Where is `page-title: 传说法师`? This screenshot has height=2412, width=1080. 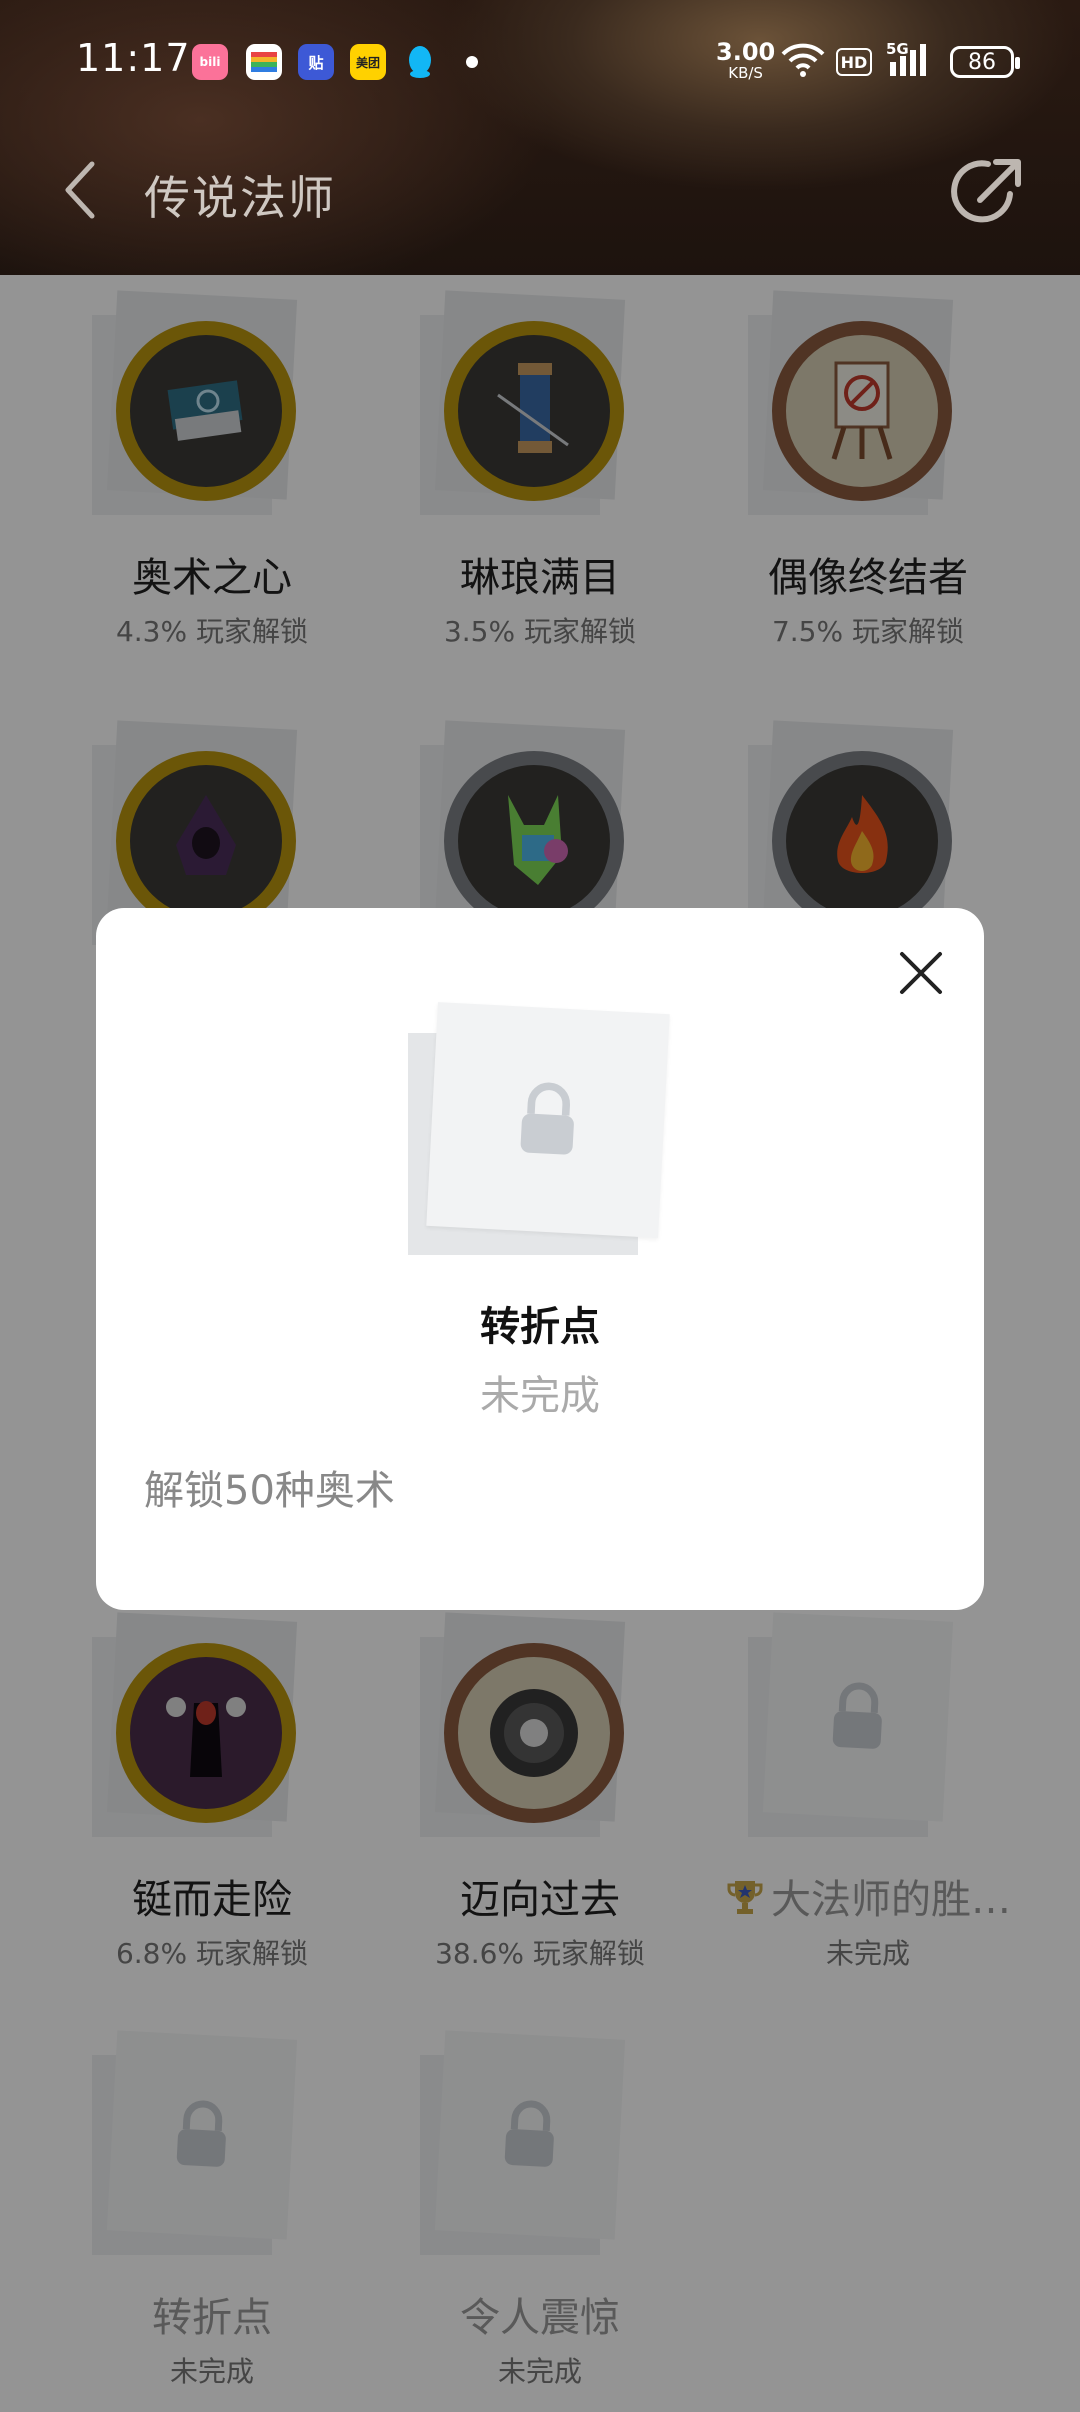 page-title: 传说法师 is located at coordinates (240, 198).